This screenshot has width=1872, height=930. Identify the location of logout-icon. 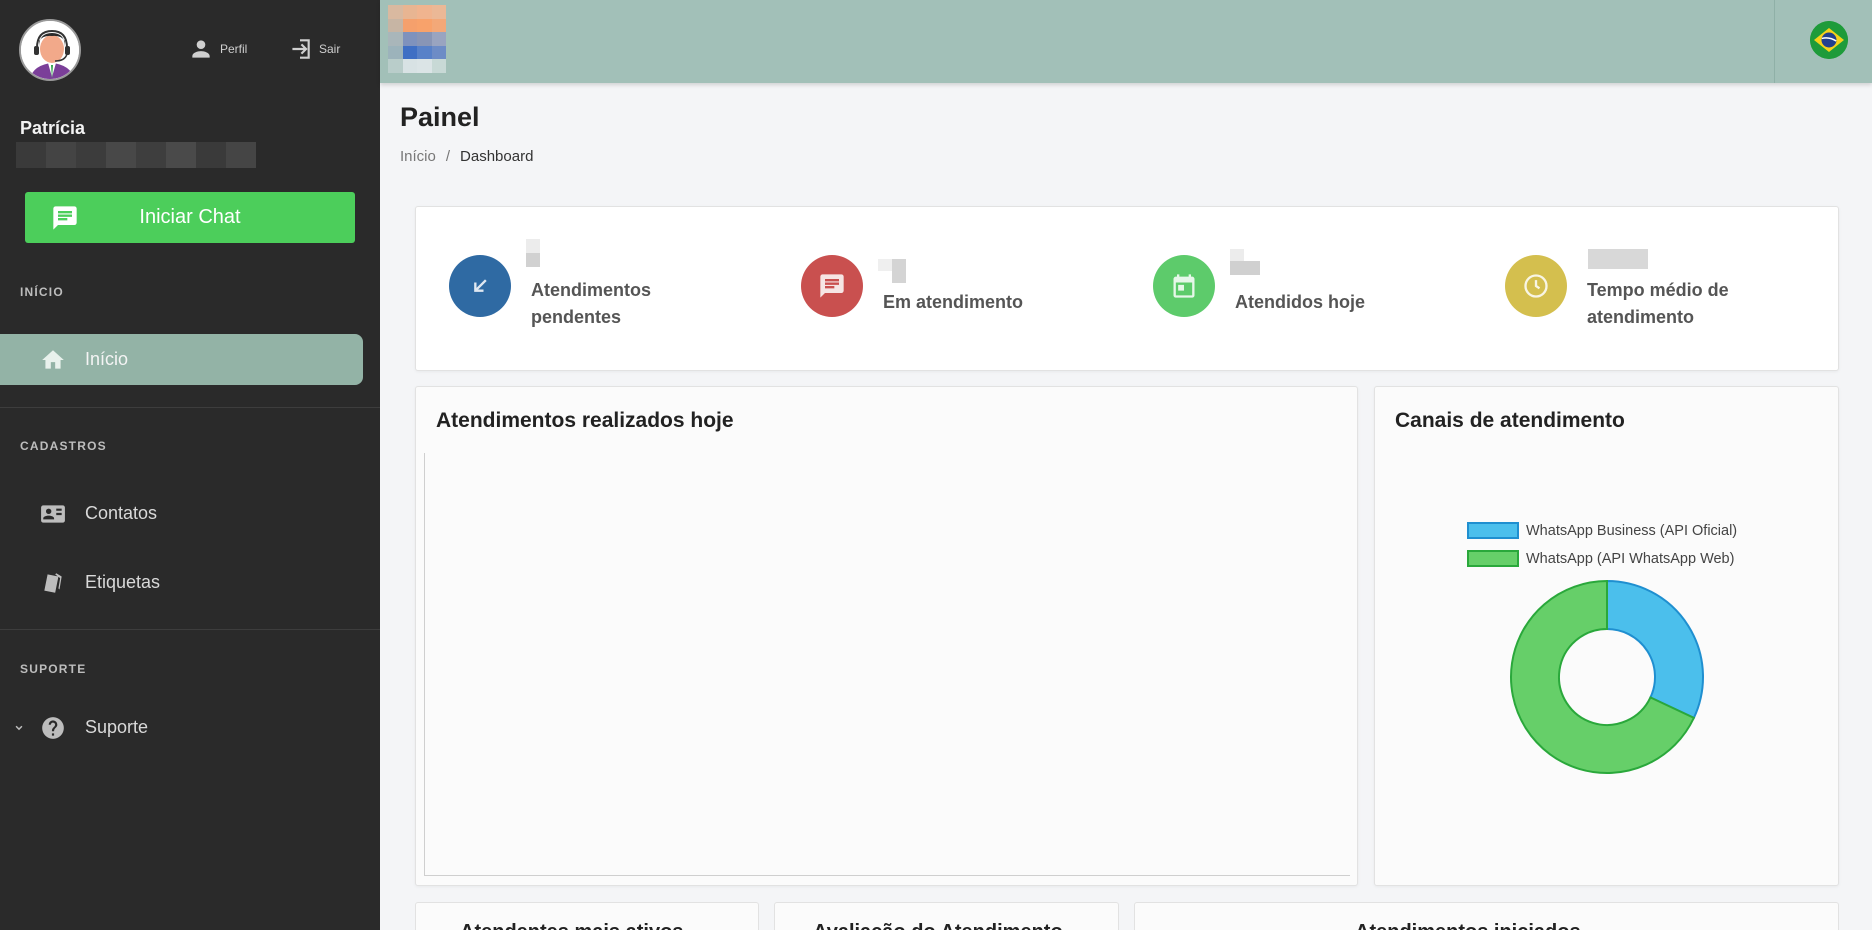
(301, 49).